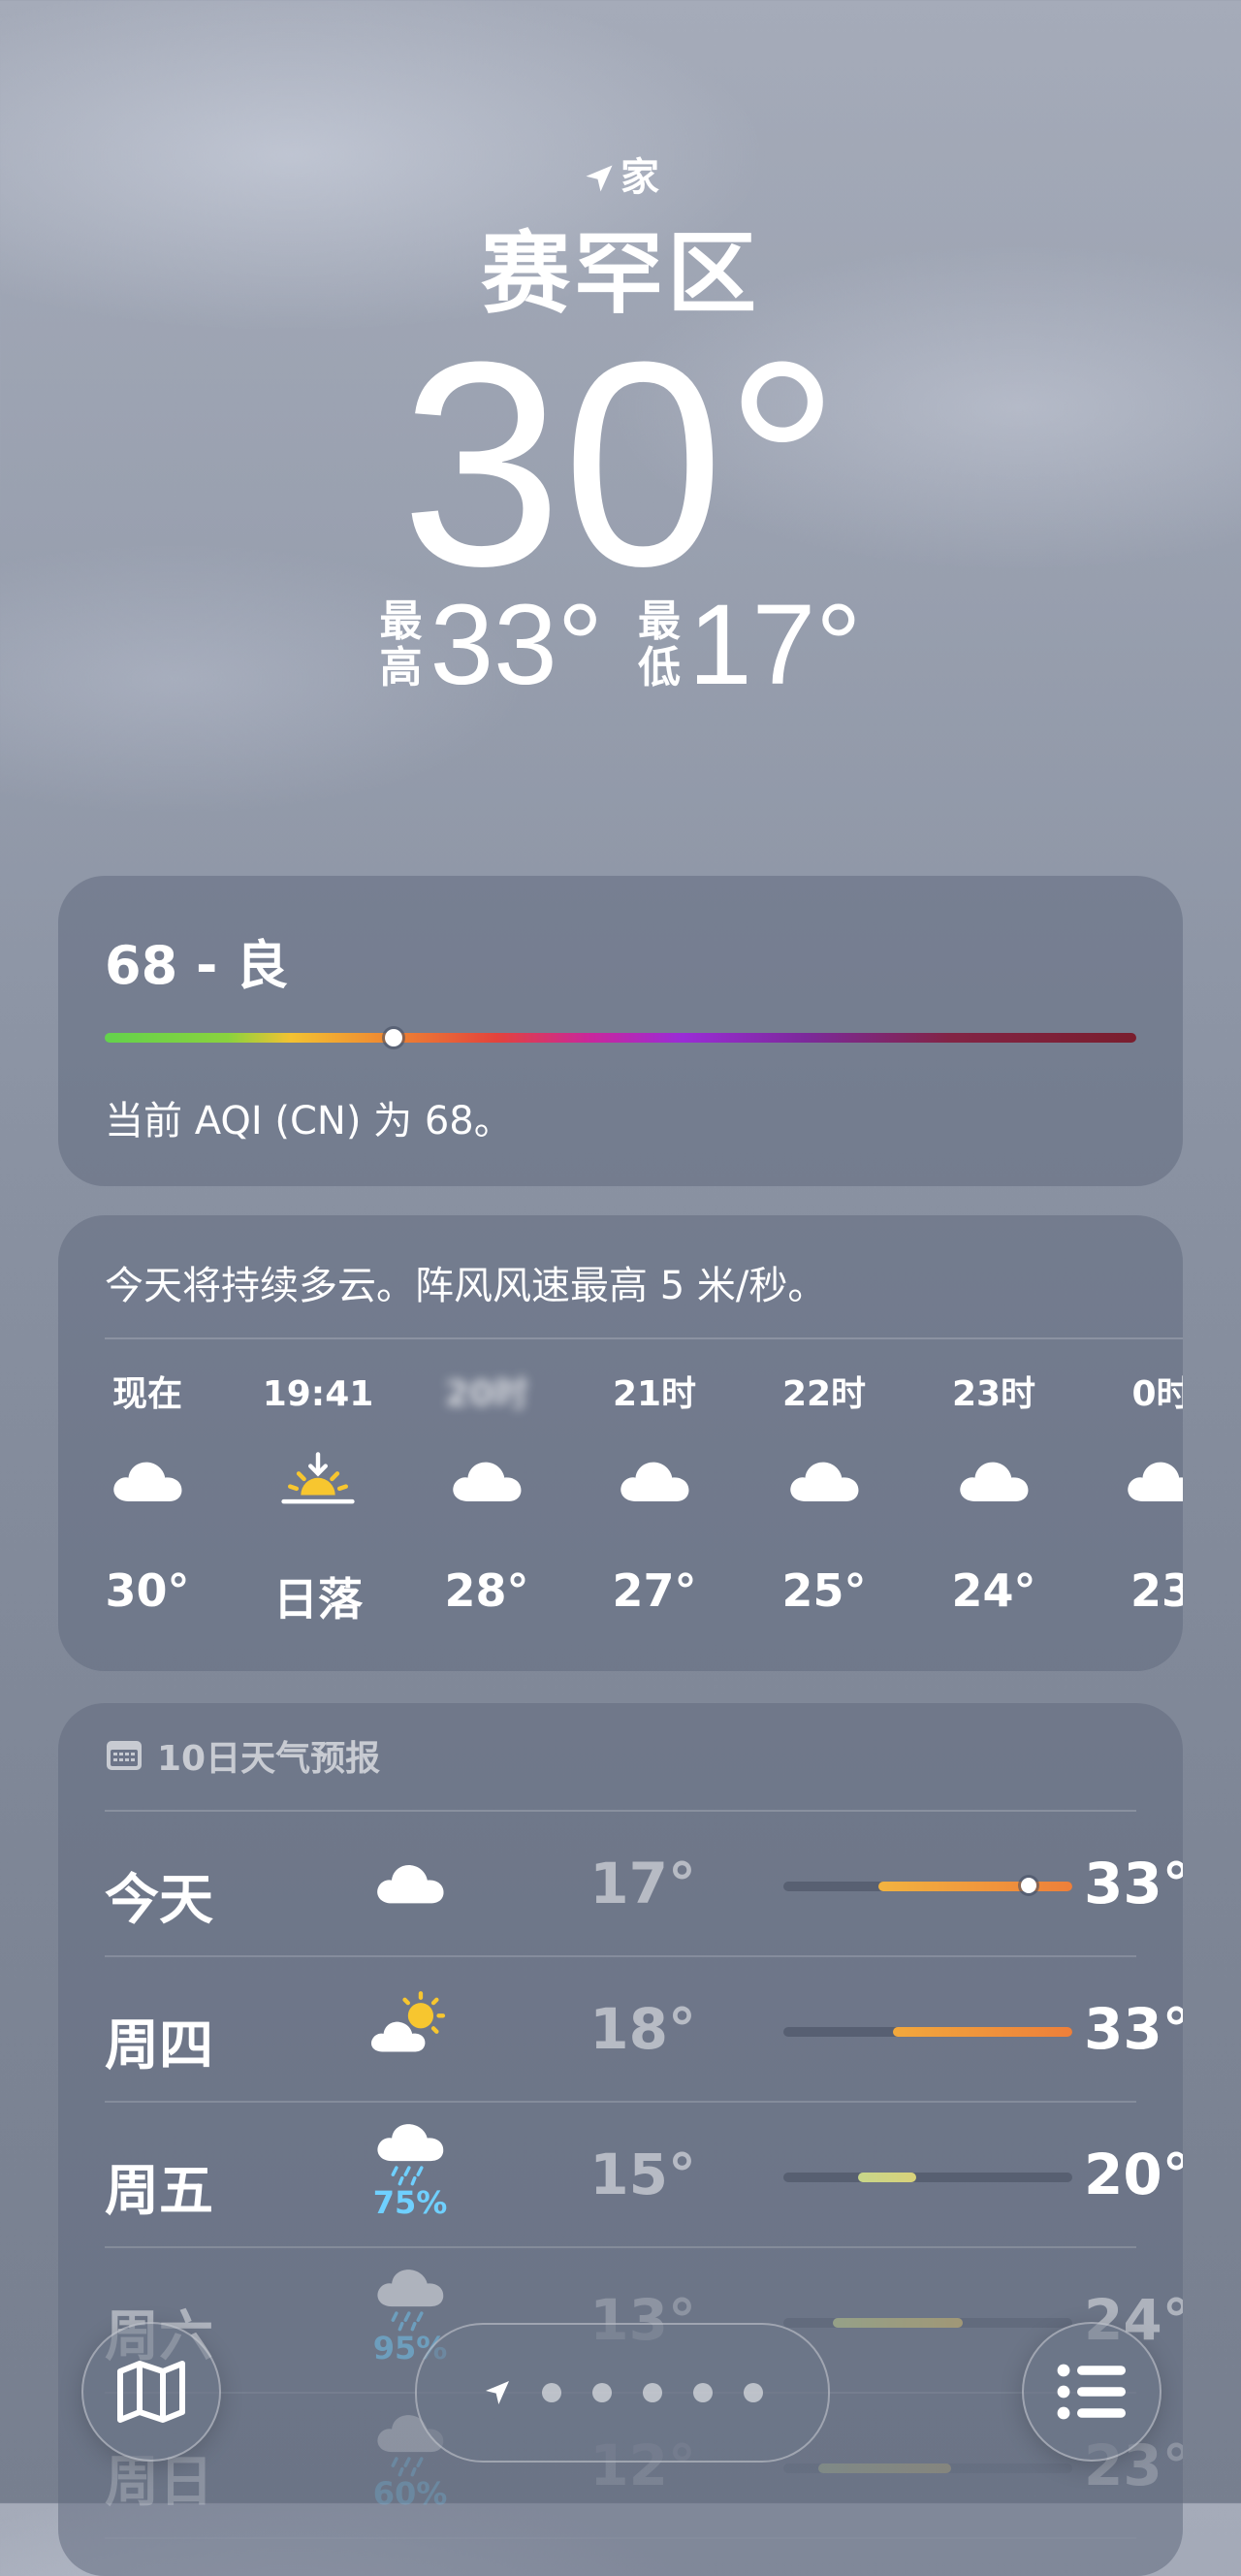  What do you see at coordinates (1157, 1394) in the screenshot?
I see `hour-time: 0时` at bounding box center [1157, 1394].